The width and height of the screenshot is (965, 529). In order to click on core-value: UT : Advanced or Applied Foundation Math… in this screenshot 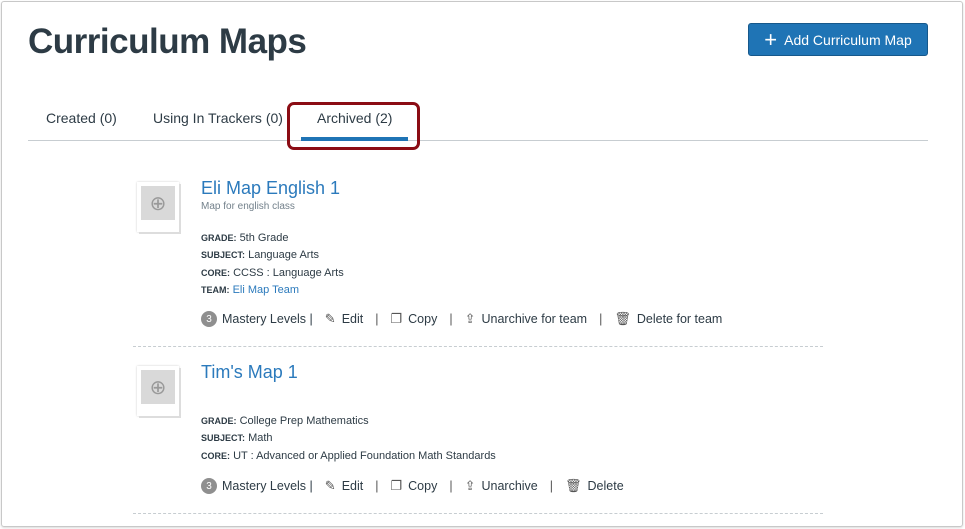, I will do `click(364, 455)`.